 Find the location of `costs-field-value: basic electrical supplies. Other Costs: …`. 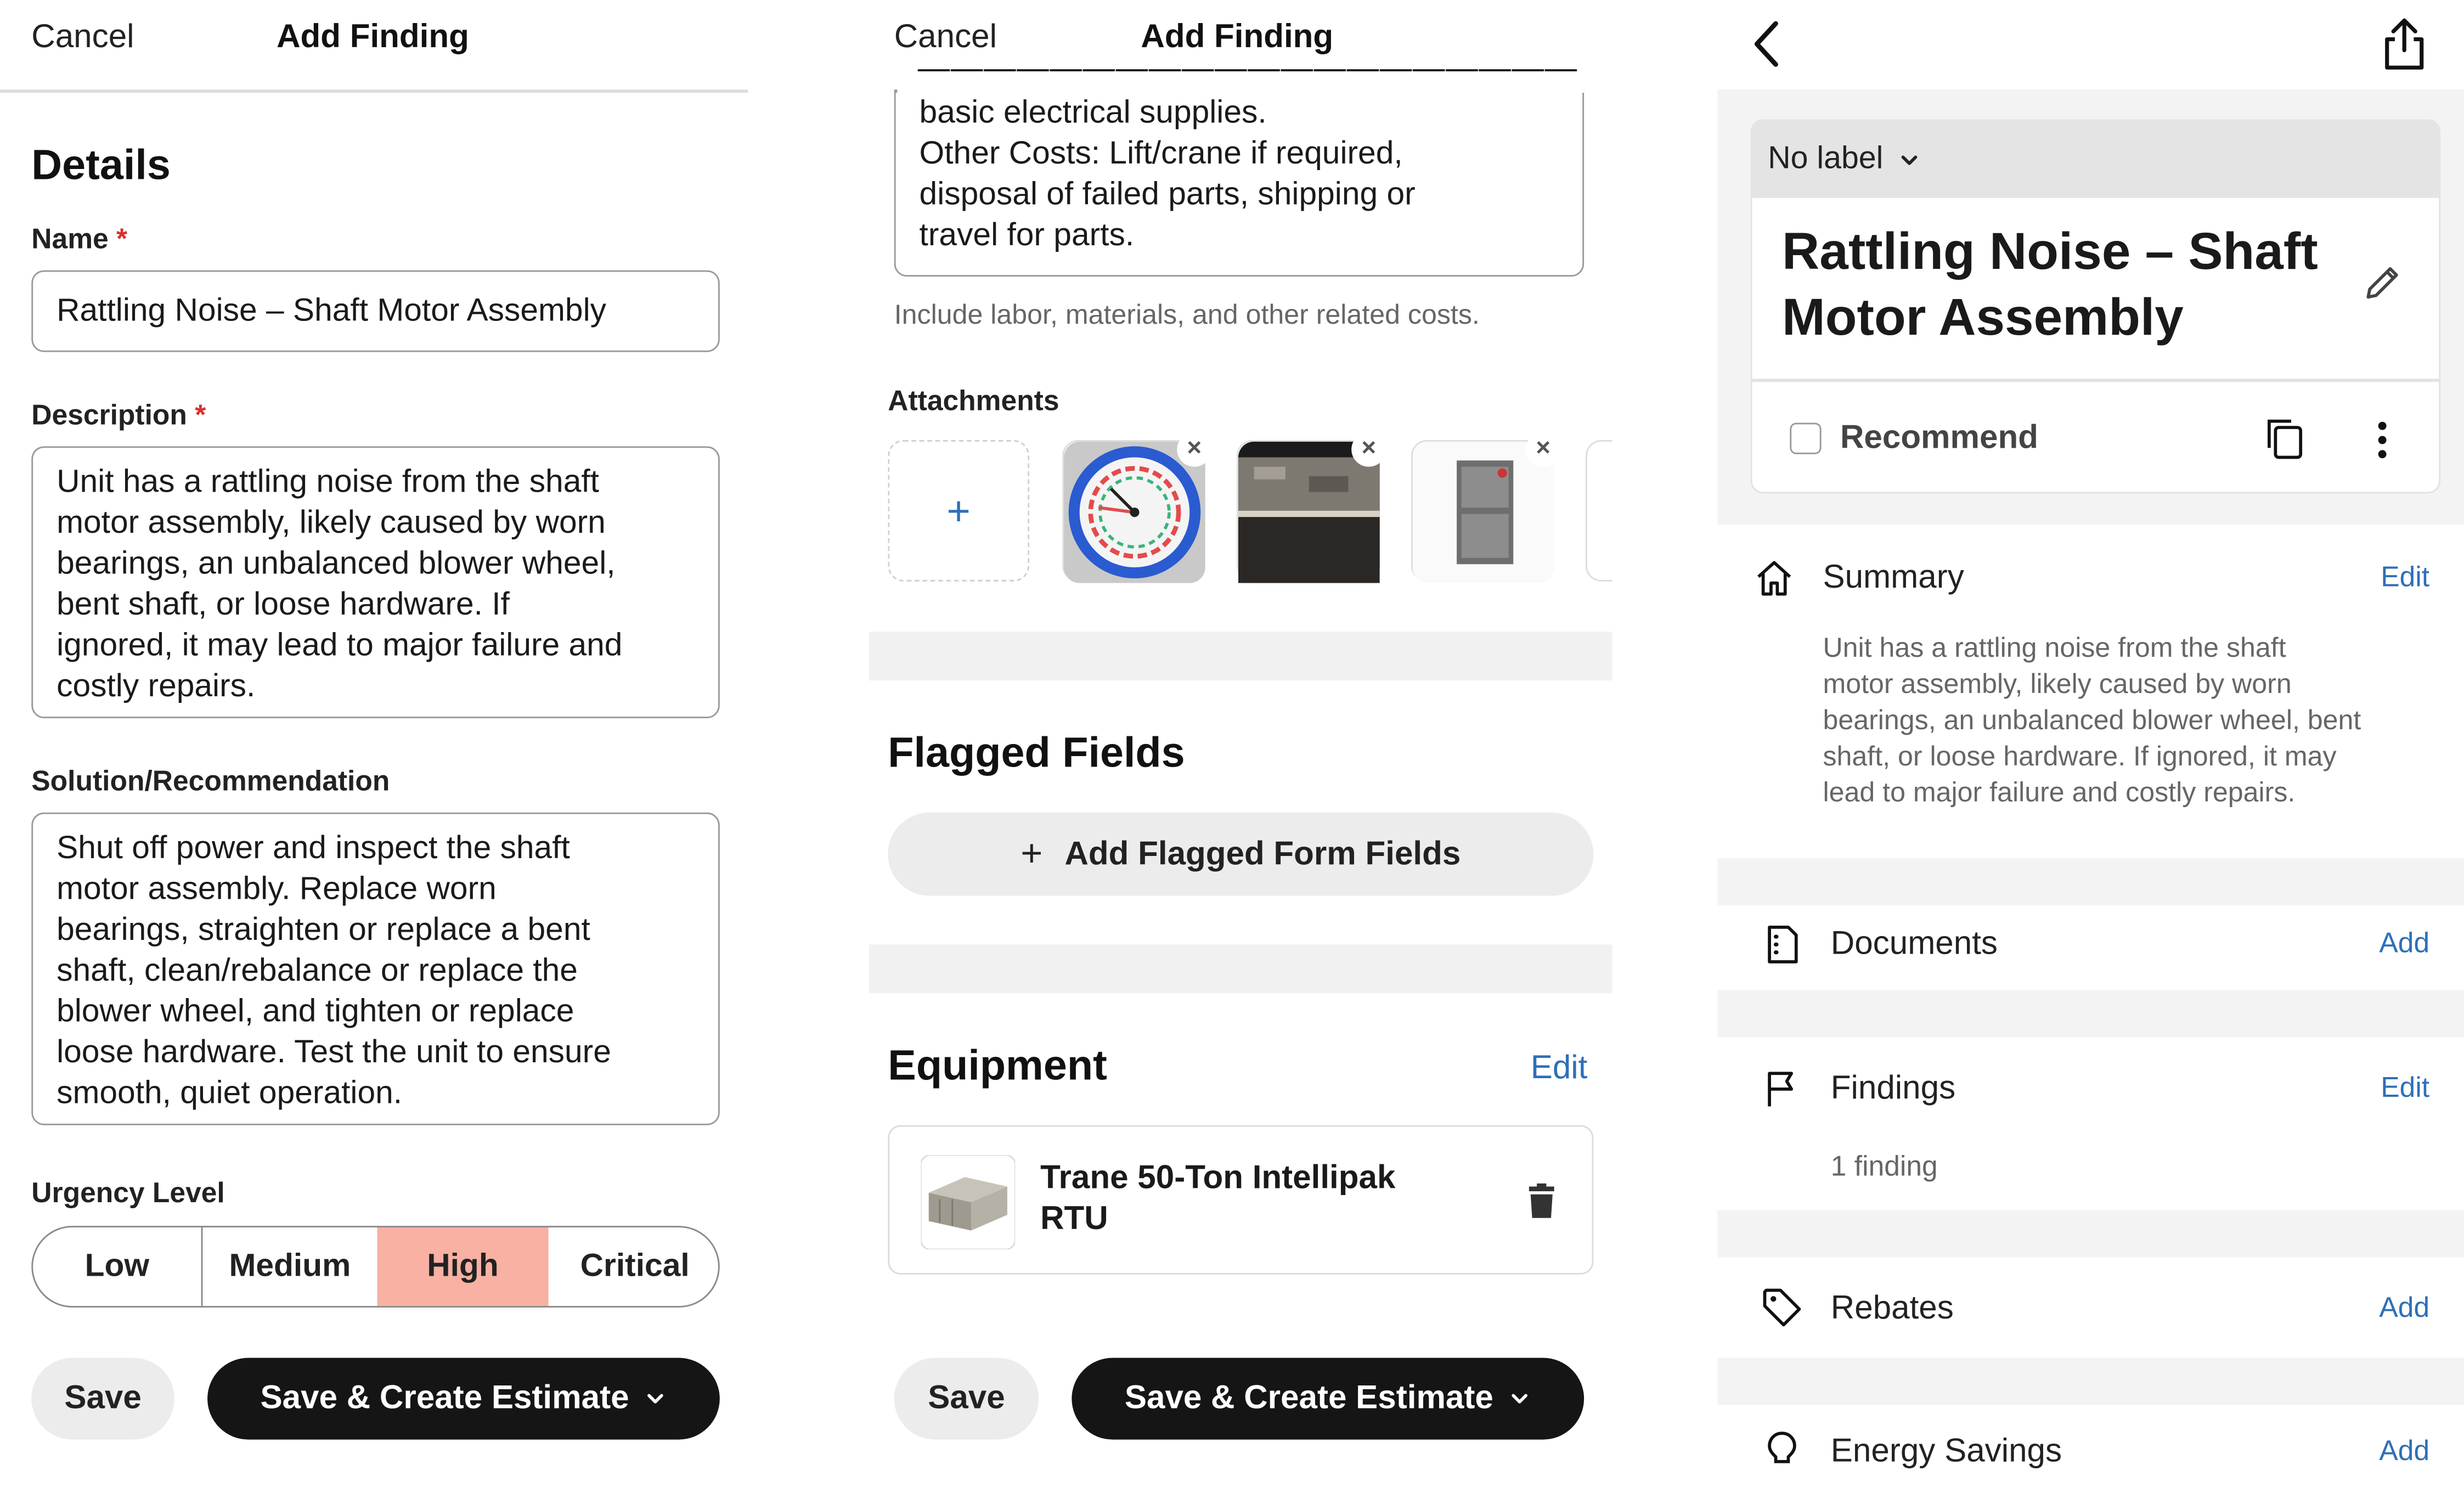

costs-field-value: basic electrical supplies. Other Costs: … is located at coordinates (1167, 173).